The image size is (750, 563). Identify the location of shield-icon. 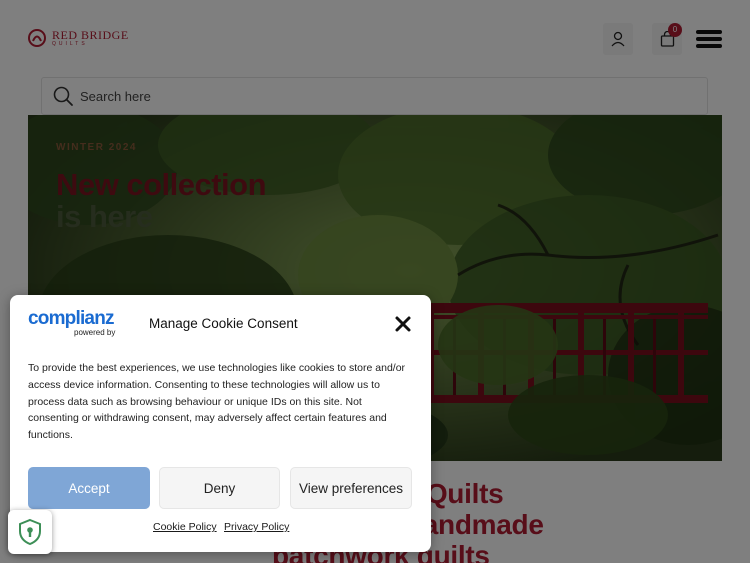
(30, 532).